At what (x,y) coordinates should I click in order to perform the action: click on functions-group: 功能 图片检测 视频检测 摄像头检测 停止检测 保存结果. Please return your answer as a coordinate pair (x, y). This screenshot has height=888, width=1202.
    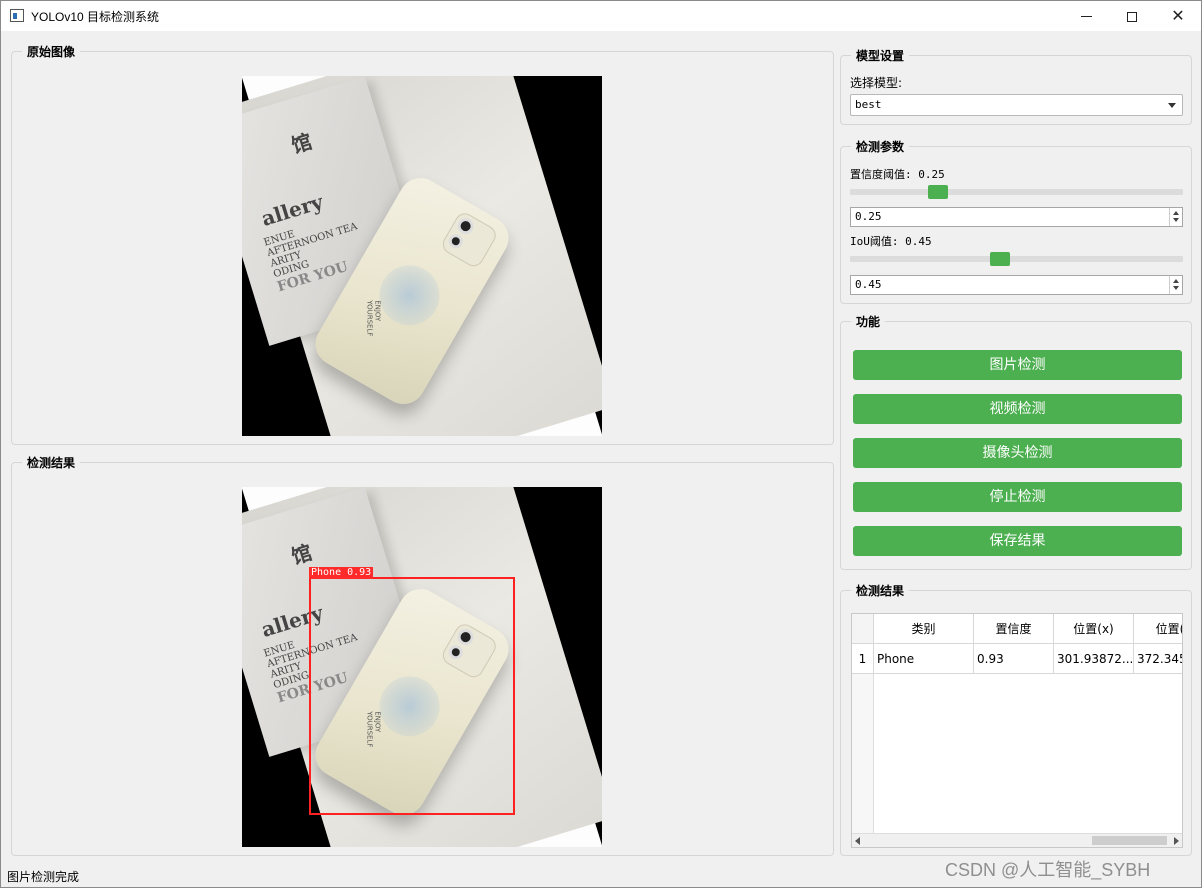
    Looking at the image, I should click on (1016, 441).